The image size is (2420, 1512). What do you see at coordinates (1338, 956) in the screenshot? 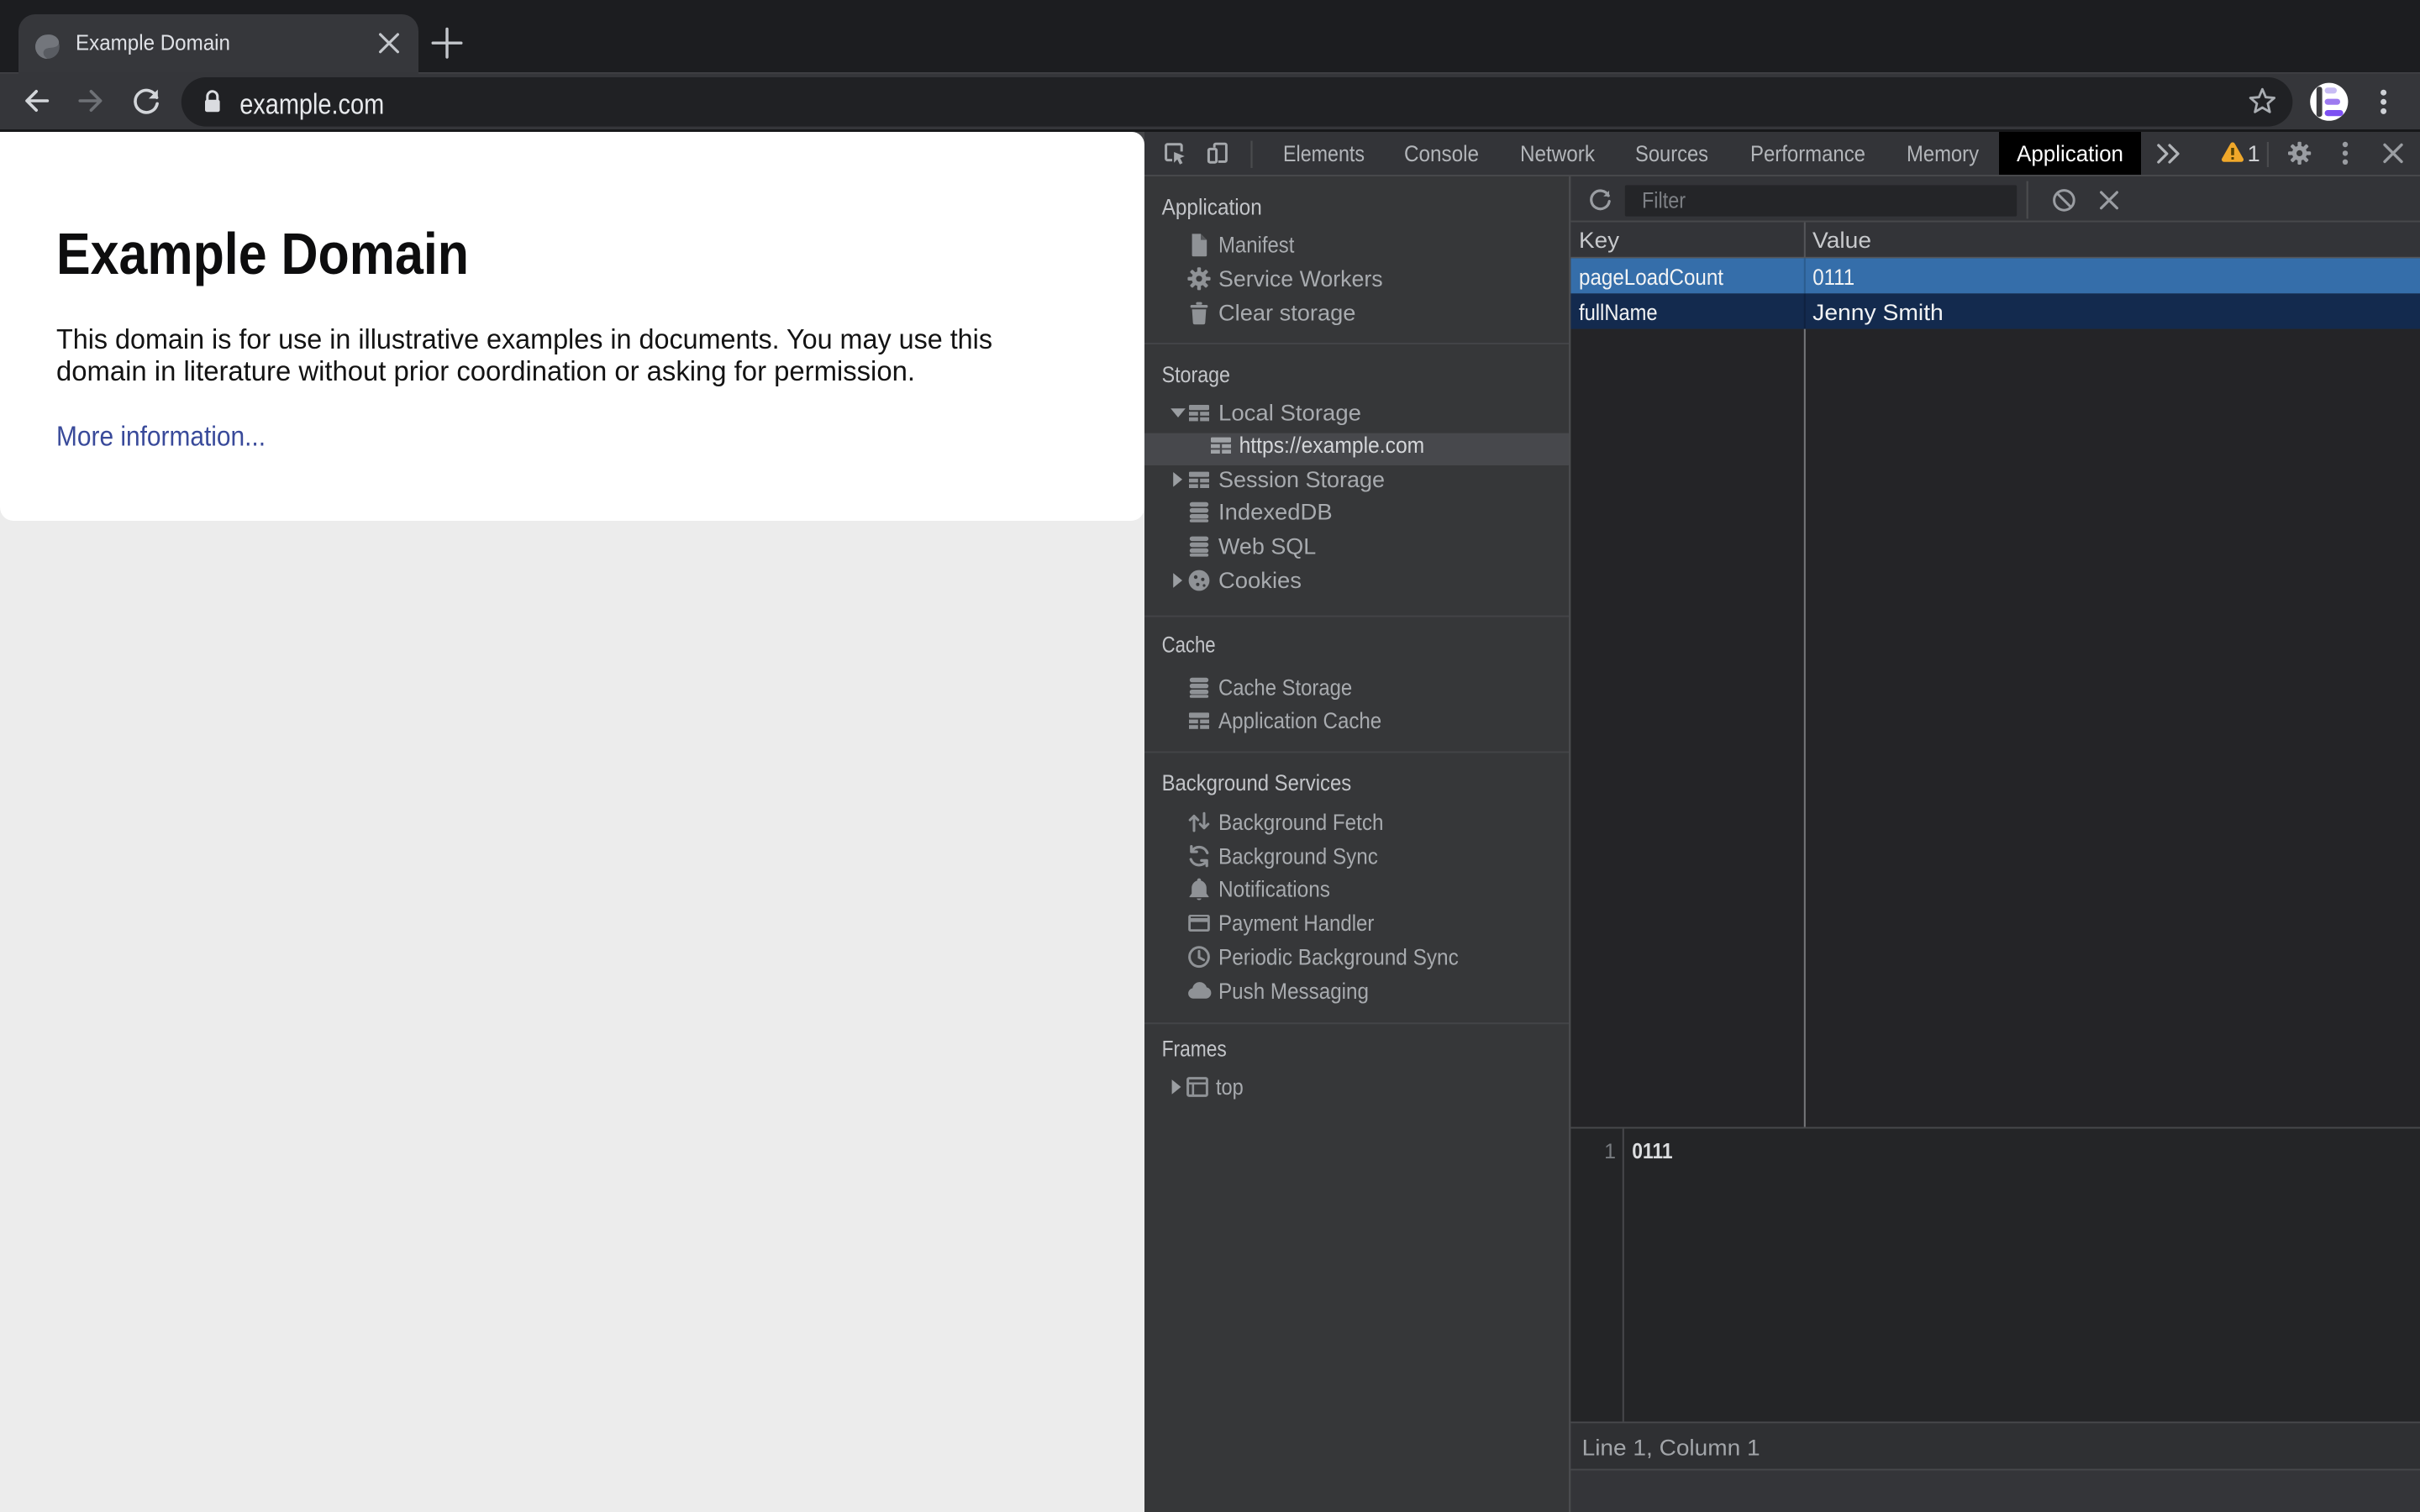
I see `svg-text: Periodic Background Sync` at bounding box center [1338, 956].